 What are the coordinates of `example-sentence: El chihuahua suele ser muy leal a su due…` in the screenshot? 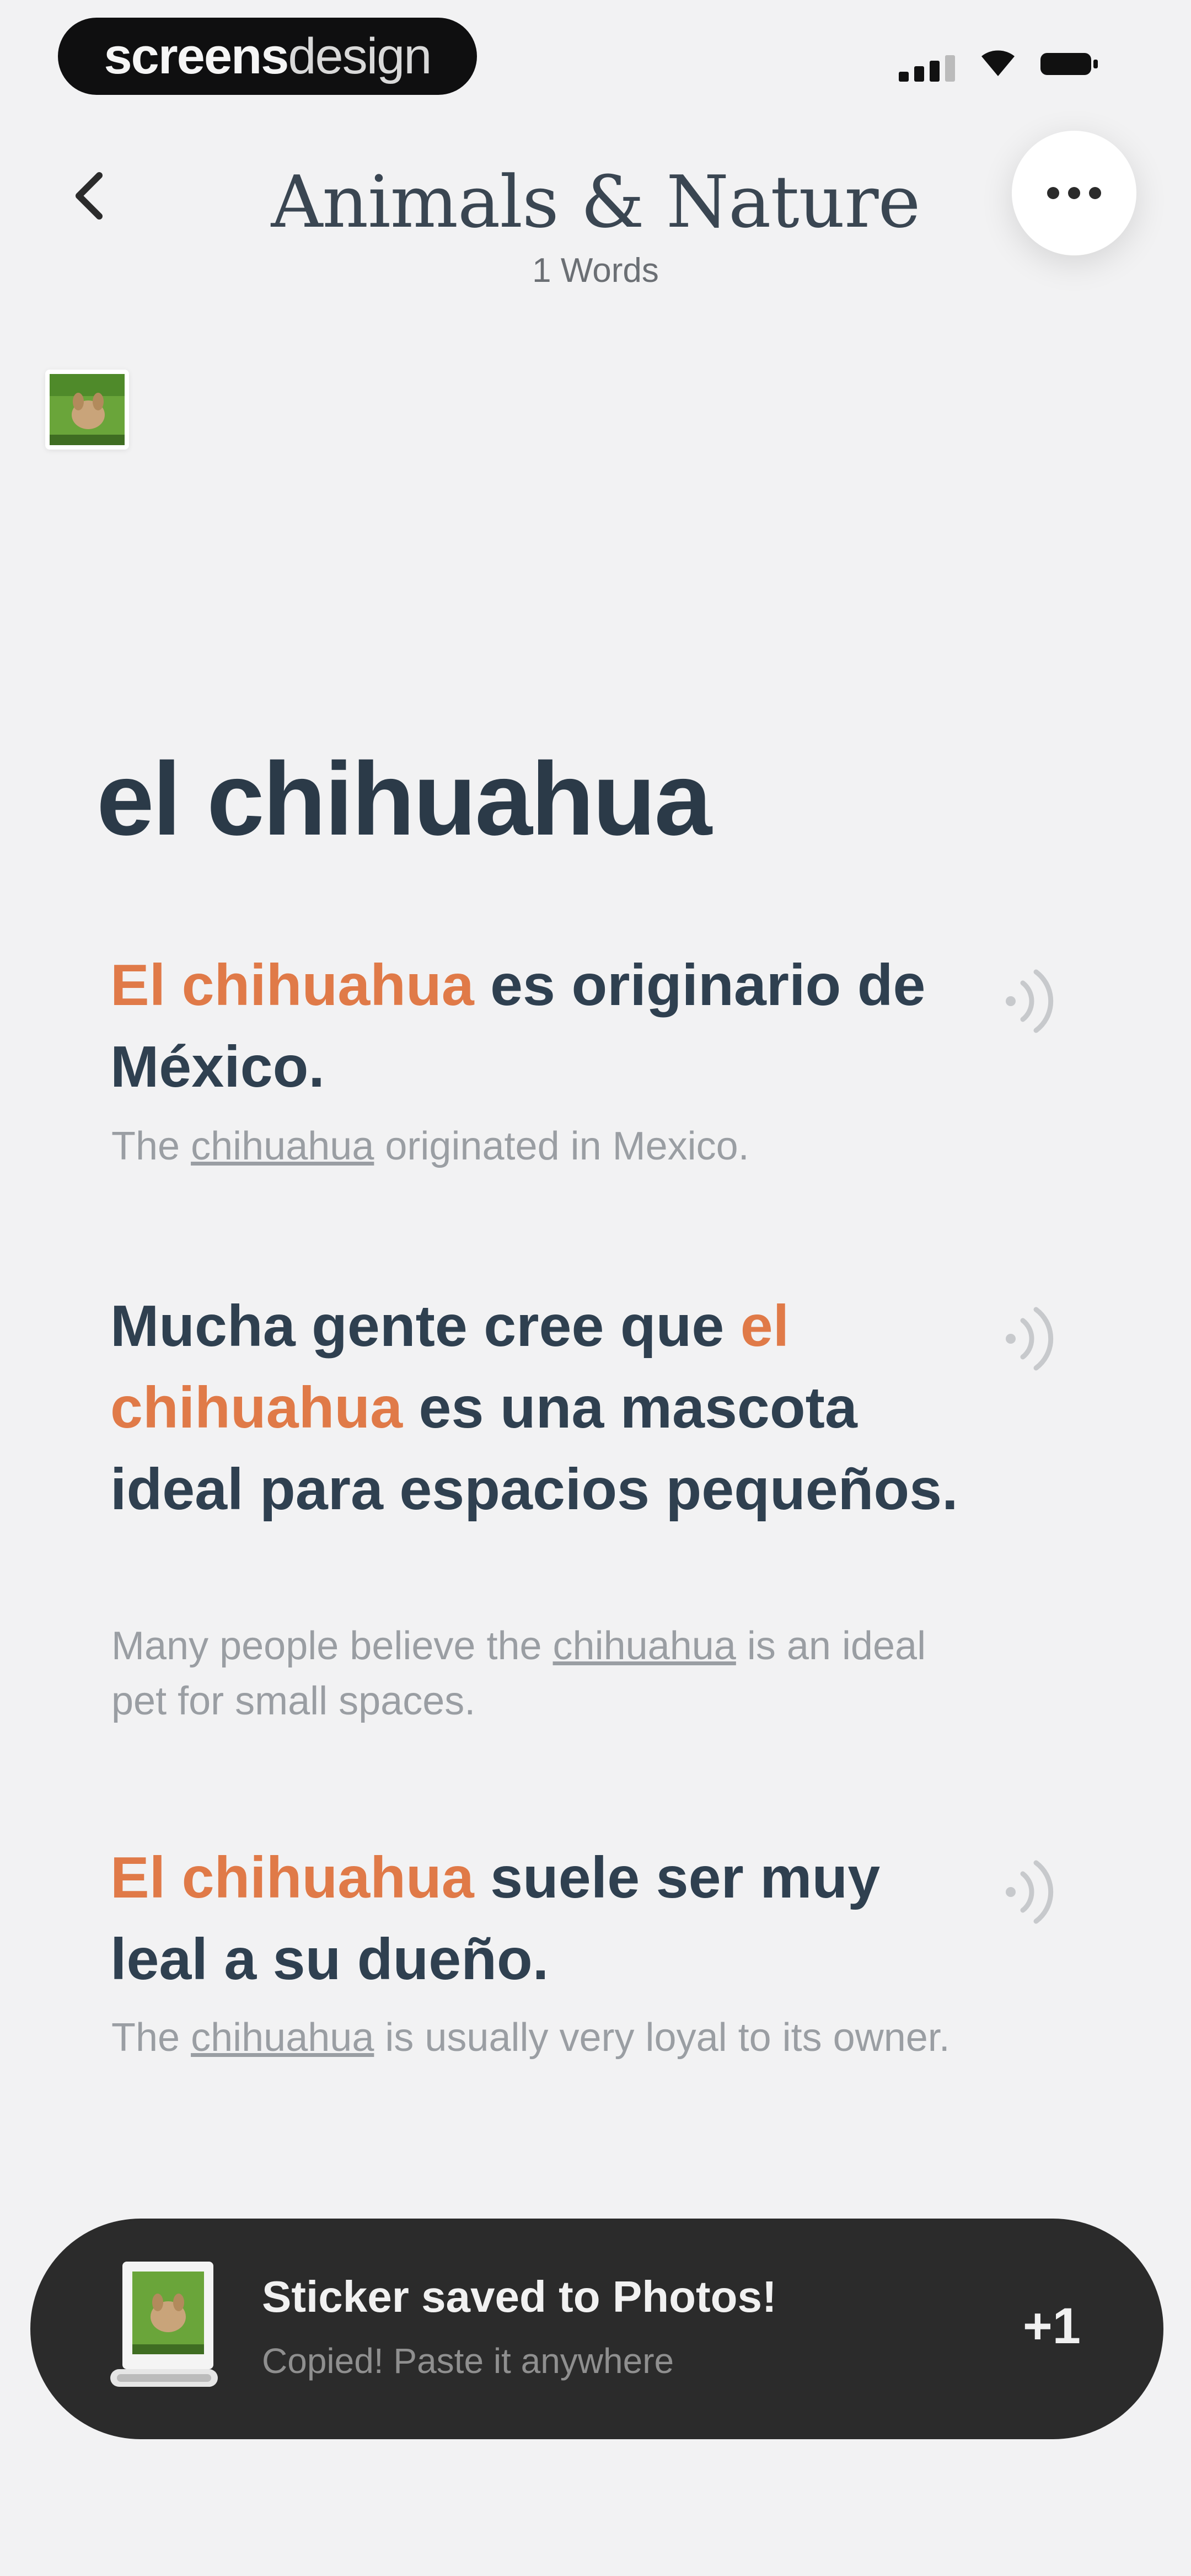 It's located at (495, 1918).